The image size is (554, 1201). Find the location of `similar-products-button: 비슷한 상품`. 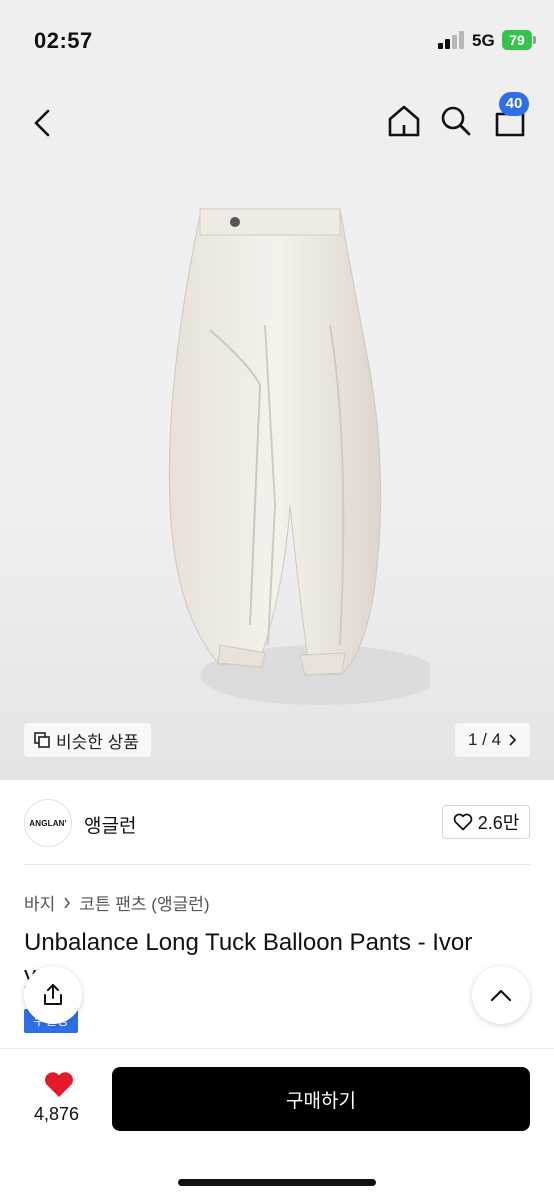

similar-products-button: 비슷한 상품 is located at coordinates (87, 740).